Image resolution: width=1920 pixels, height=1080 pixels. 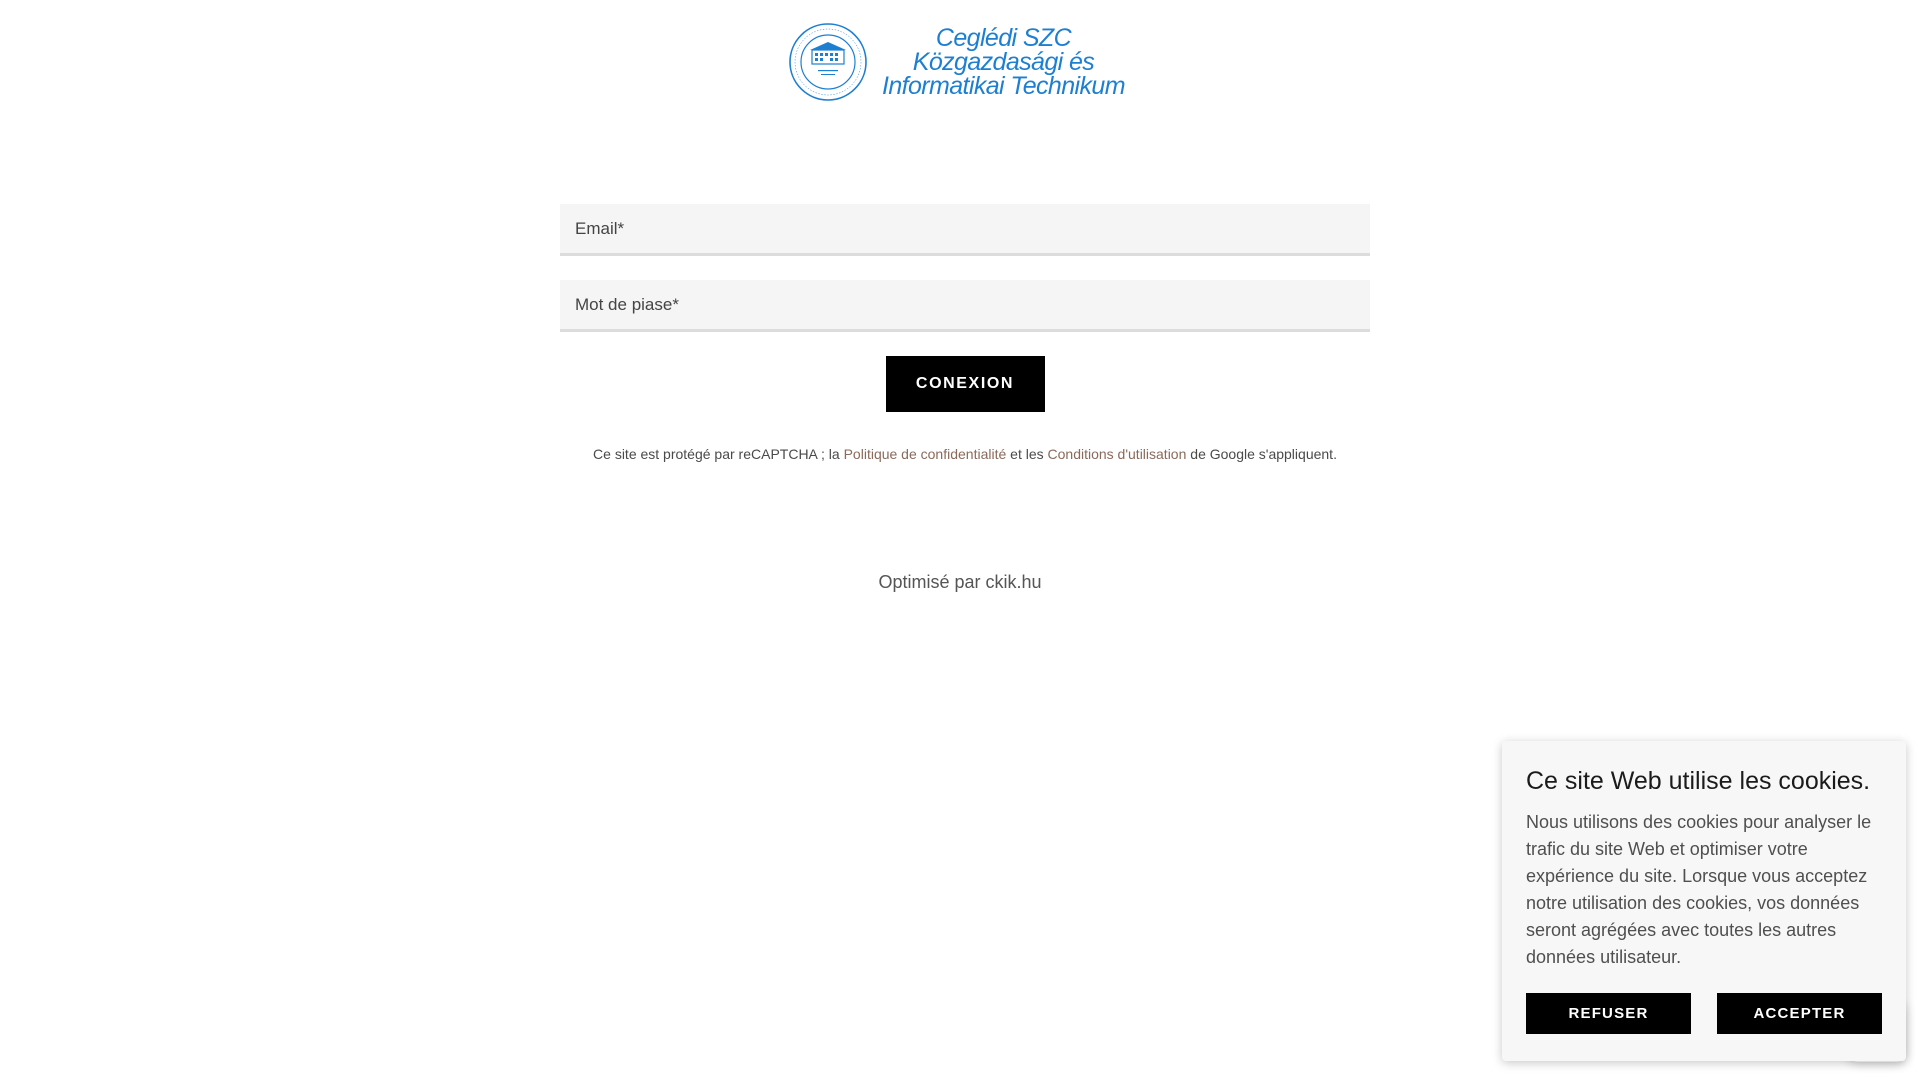 I want to click on recaptcha-middle: et les, so click(x=1027, y=454).